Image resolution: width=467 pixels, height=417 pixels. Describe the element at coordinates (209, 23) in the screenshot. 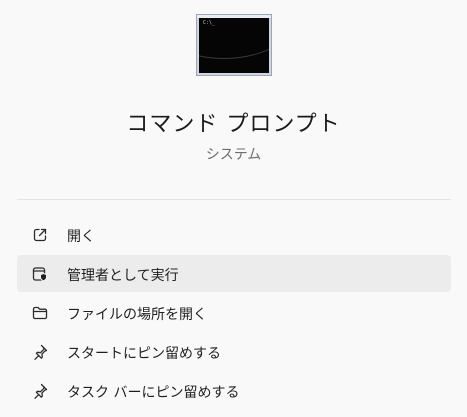

I see `icon-prompt-text: C:\_` at that location.